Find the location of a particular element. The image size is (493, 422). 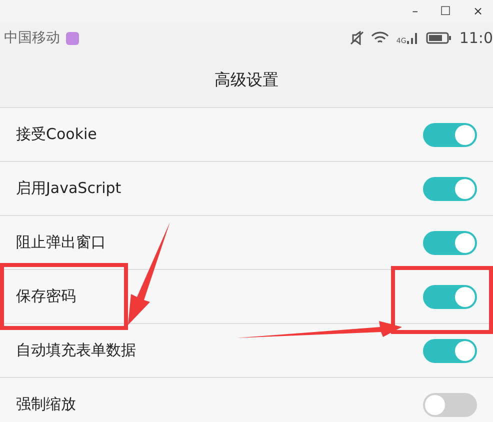

notification-icon is located at coordinates (72, 38).